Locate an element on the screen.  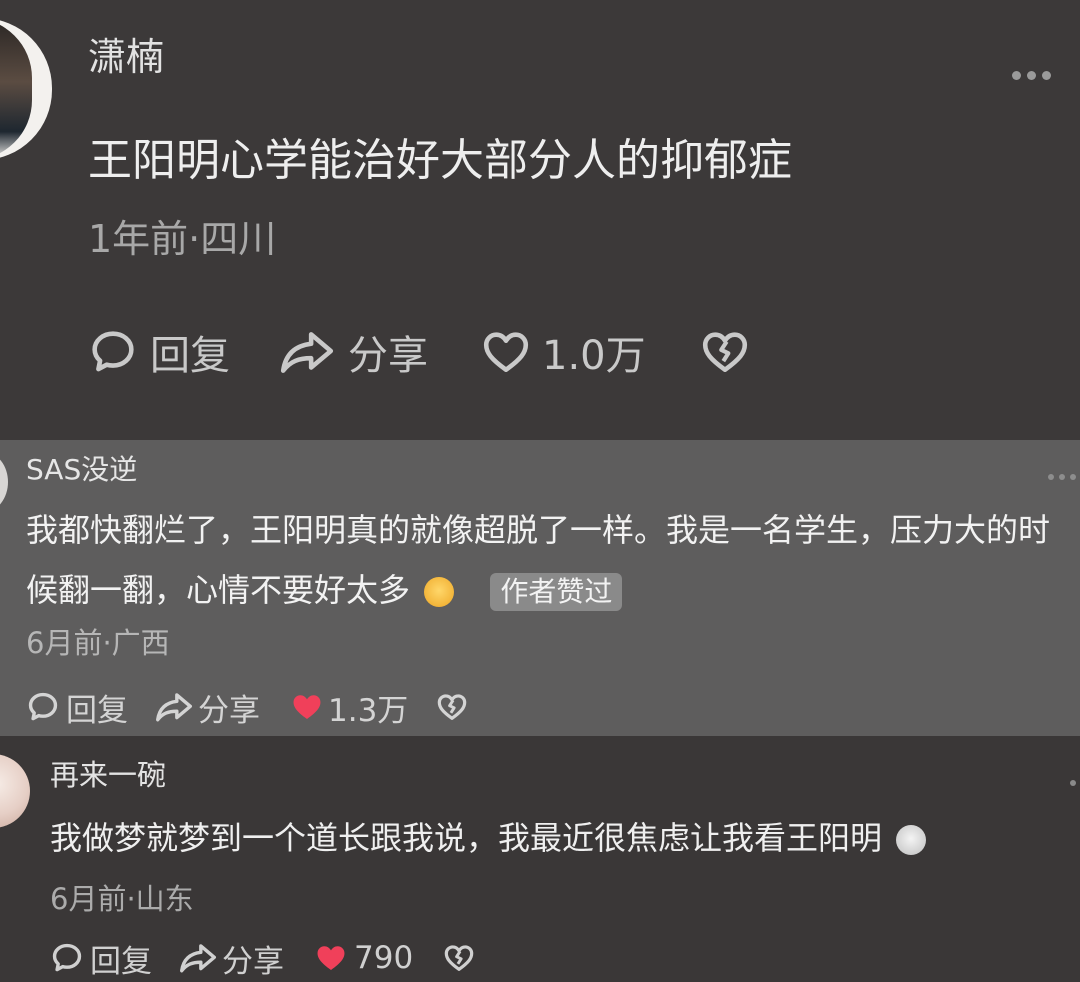
comment-meta: 6月前·山东 is located at coordinates (122, 899).